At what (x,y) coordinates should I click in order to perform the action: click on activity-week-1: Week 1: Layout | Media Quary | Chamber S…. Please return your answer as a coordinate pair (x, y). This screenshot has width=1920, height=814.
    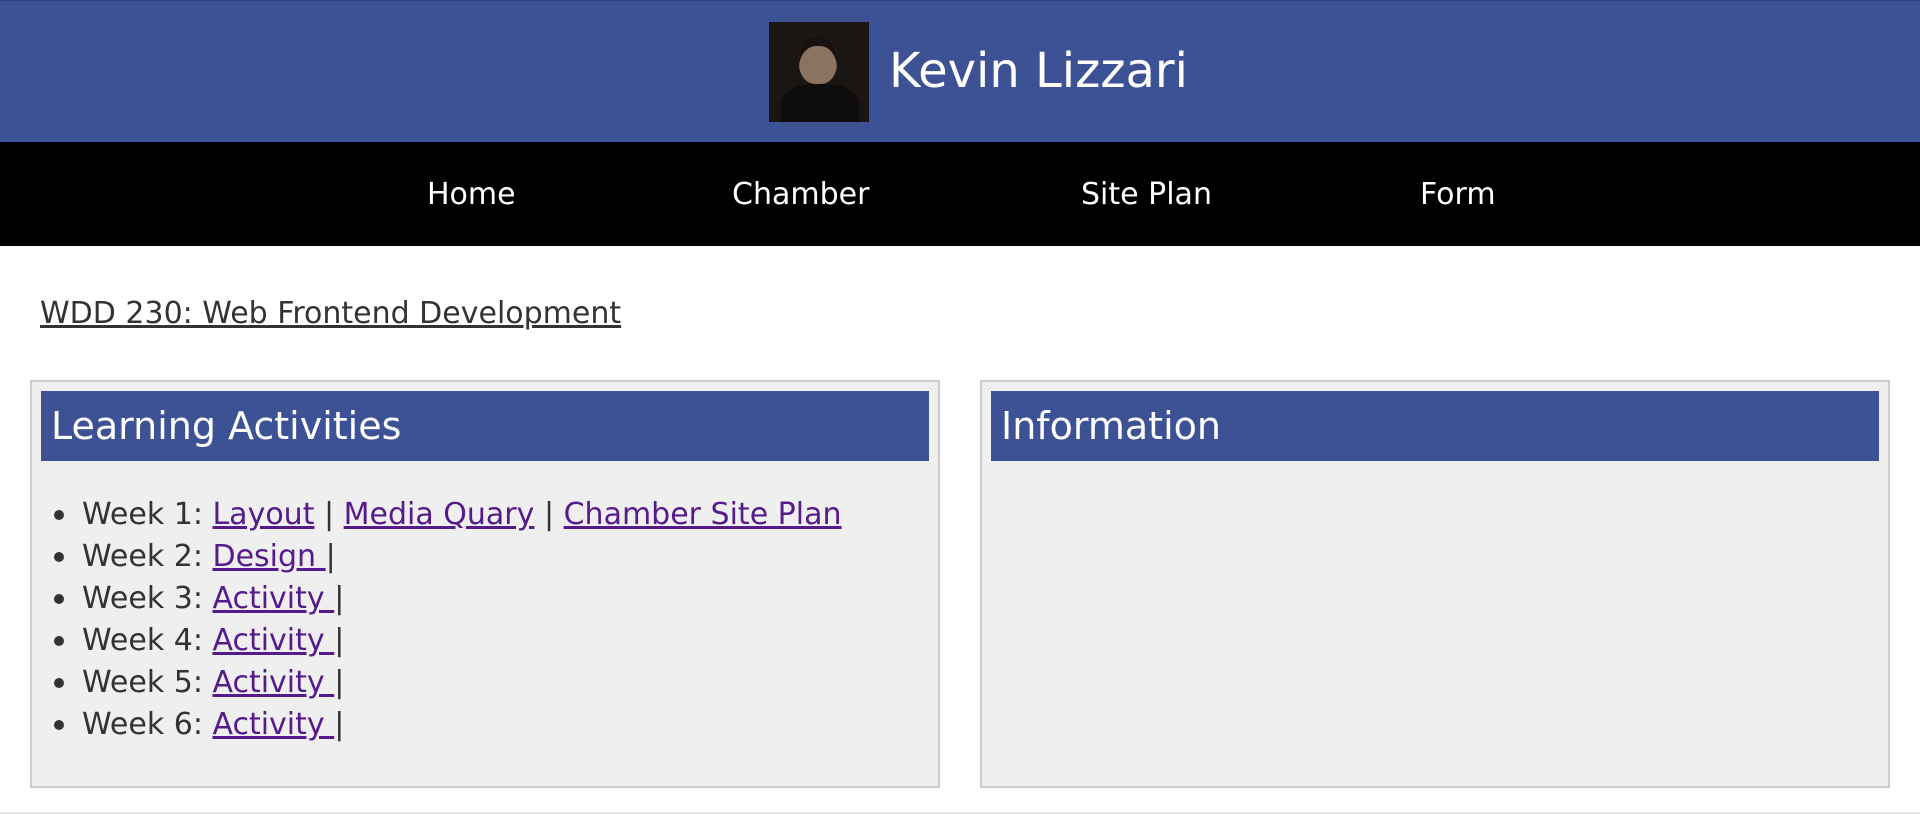
    Looking at the image, I should click on (437, 515).